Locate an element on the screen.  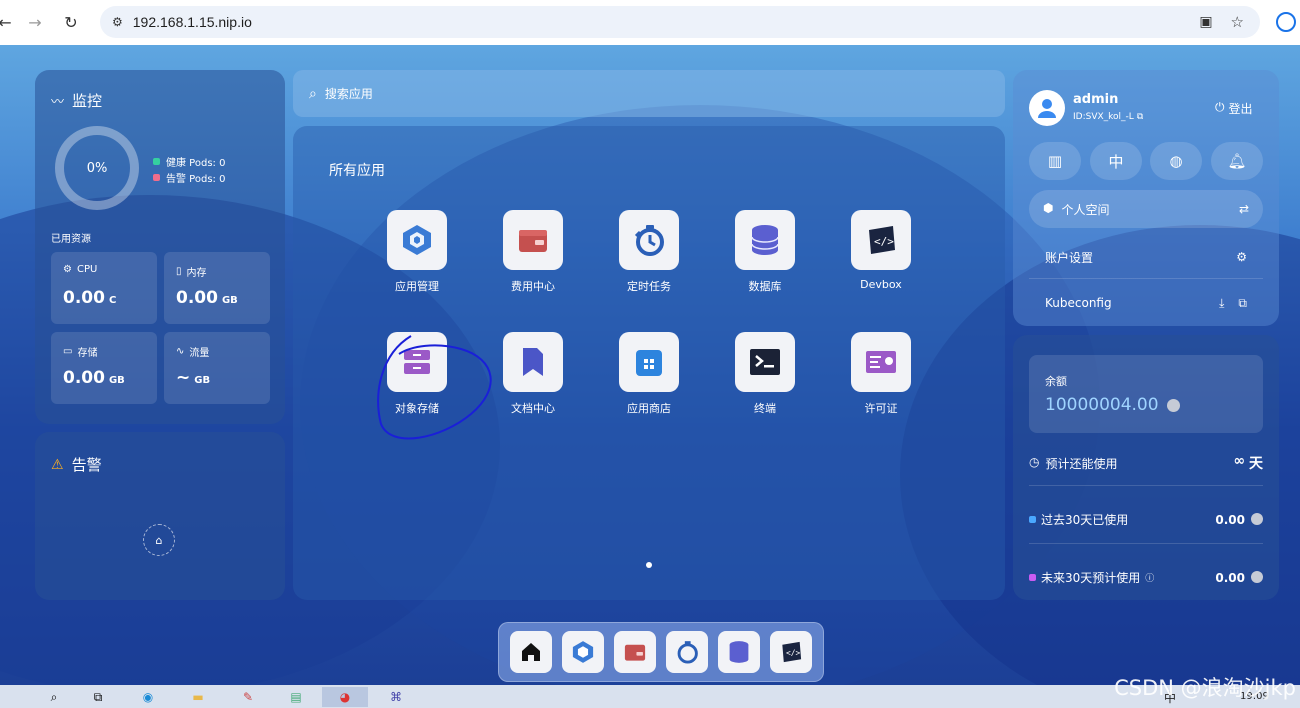
account-settings: 账户设置 ⚙ is located at coordinates (1146, 257).